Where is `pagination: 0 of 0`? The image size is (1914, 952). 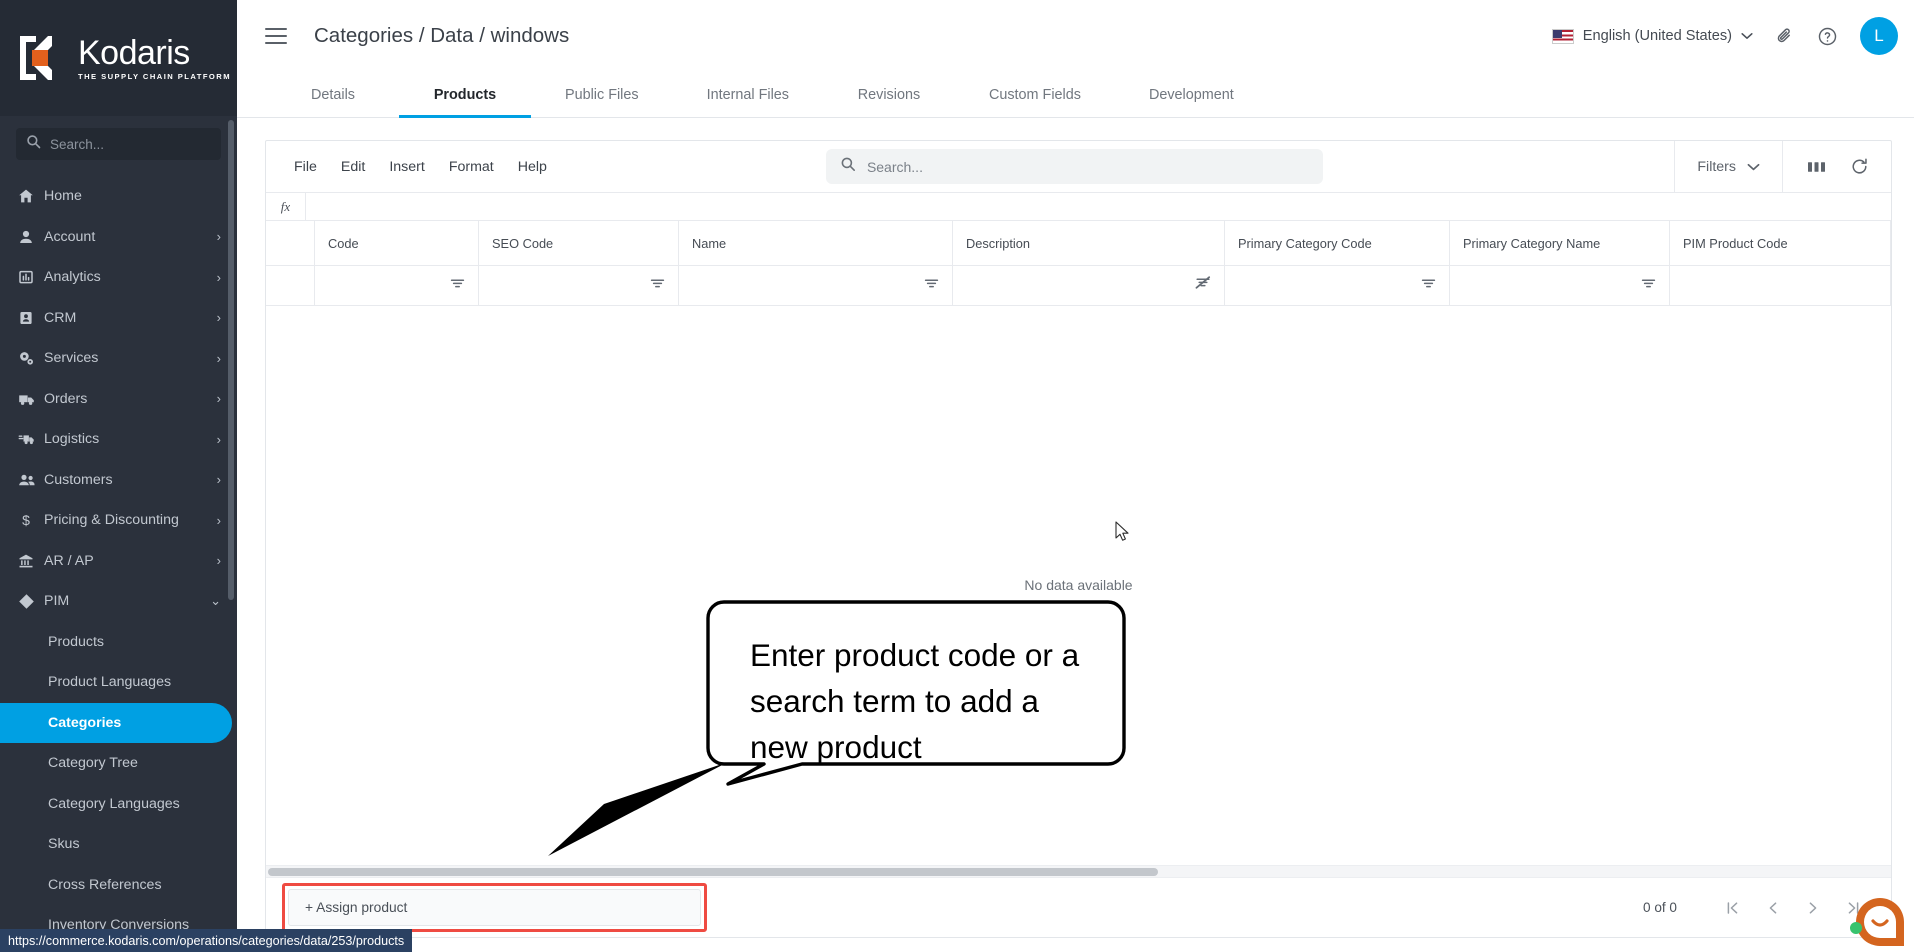 pagination: 0 of 0 is located at coordinates (1758, 908).